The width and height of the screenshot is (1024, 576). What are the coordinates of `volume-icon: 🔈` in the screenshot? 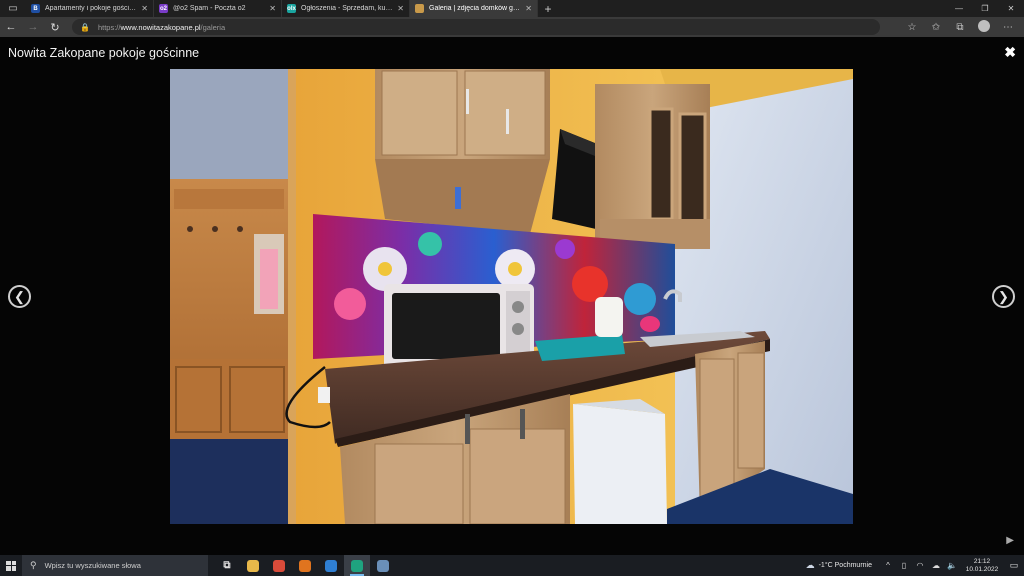 It's located at (952, 565).